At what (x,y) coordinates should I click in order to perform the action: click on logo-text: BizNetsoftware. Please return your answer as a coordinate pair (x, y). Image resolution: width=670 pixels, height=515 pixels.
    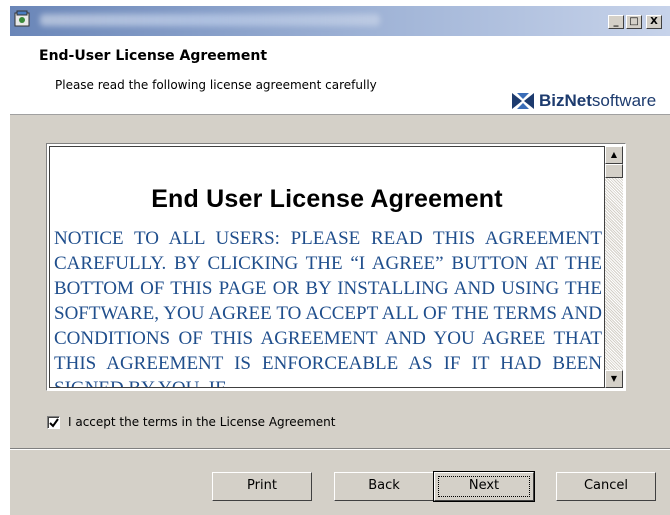
    Looking at the image, I should click on (598, 100).